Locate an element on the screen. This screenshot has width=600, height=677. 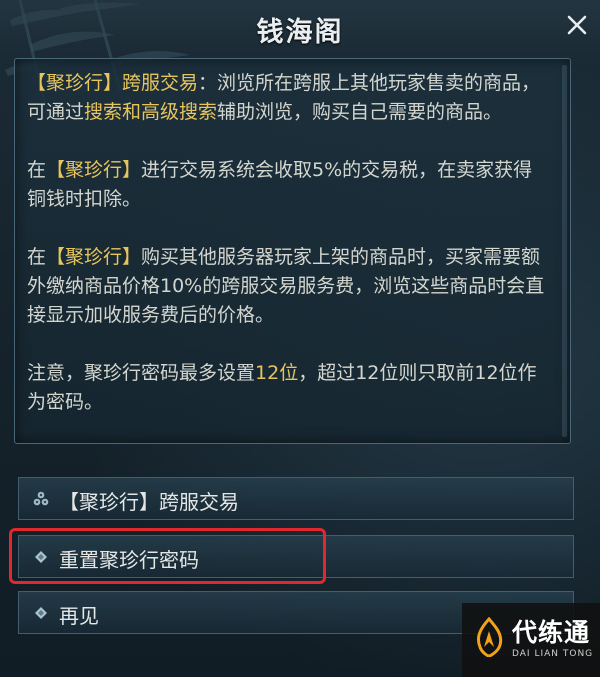
coins-icon is located at coordinates (41, 498).